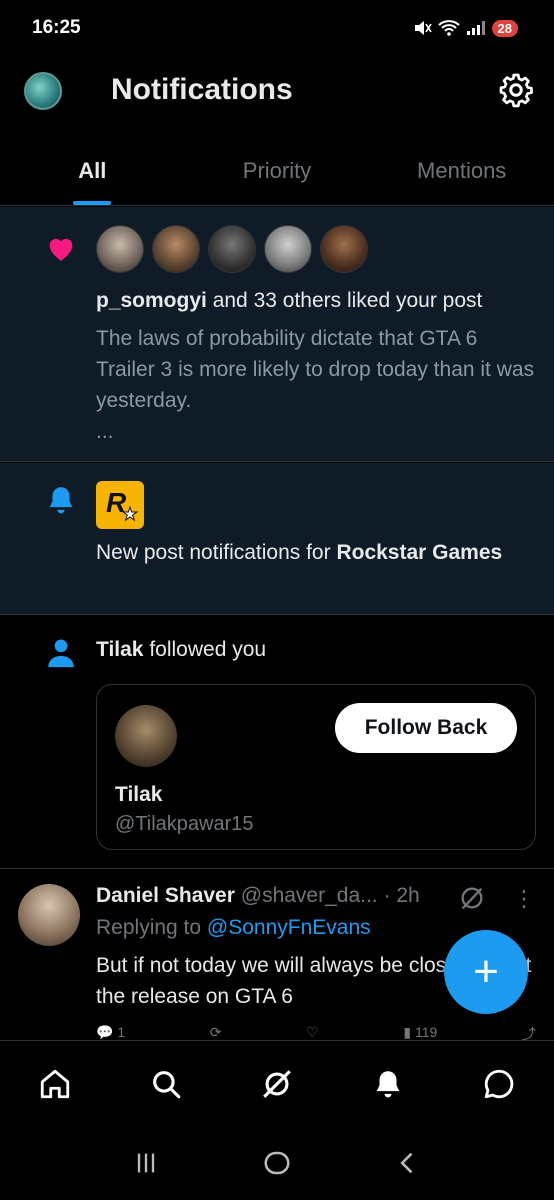  Describe the element at coordinates (151, 300) in the screenshot. I see `liker-name: p_somogyi` at that location.